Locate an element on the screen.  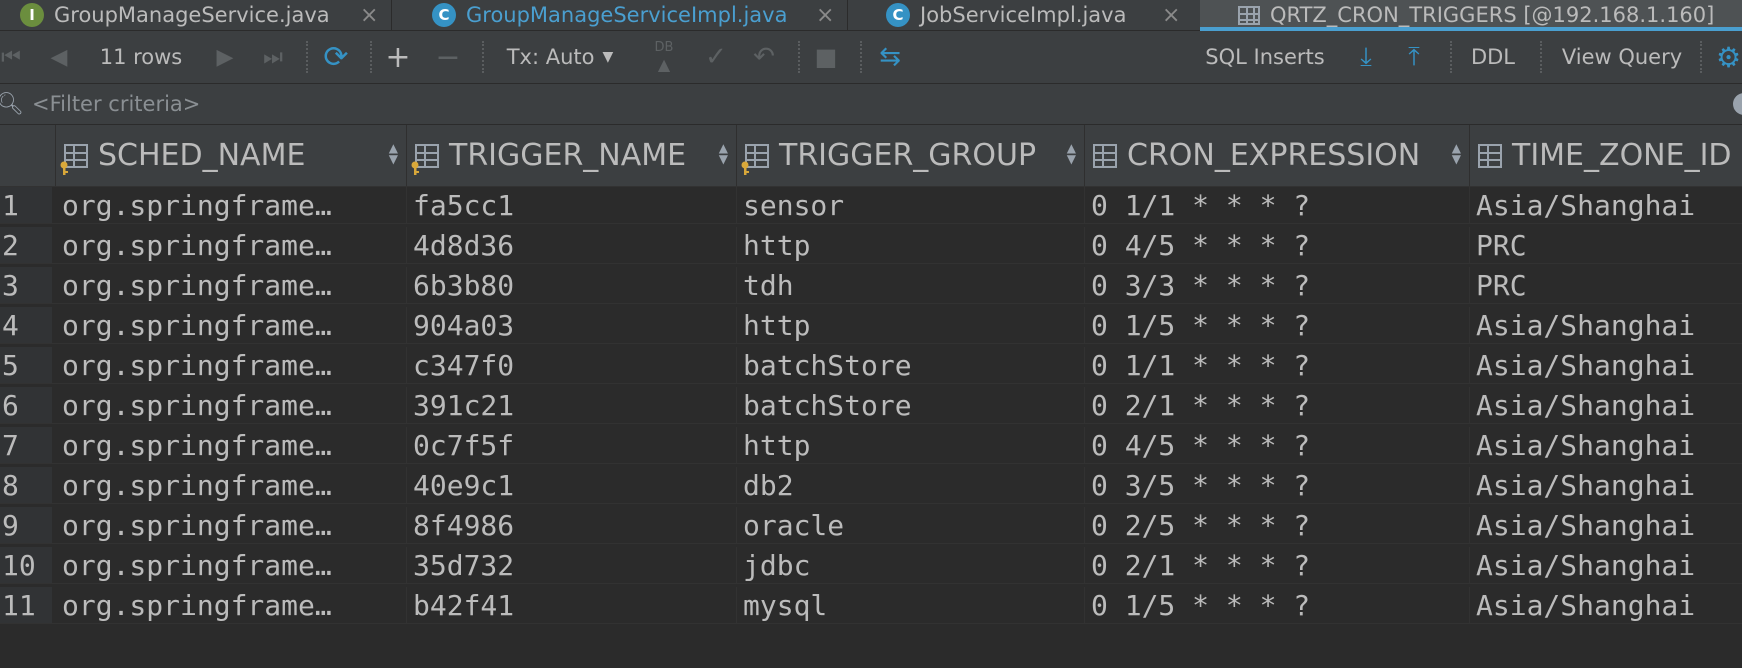
tab-qrtz-cron-triggers: QRTZ_CRON_TRIGGERS [@192.168.1.160] is located at coordinates (1471, 15).